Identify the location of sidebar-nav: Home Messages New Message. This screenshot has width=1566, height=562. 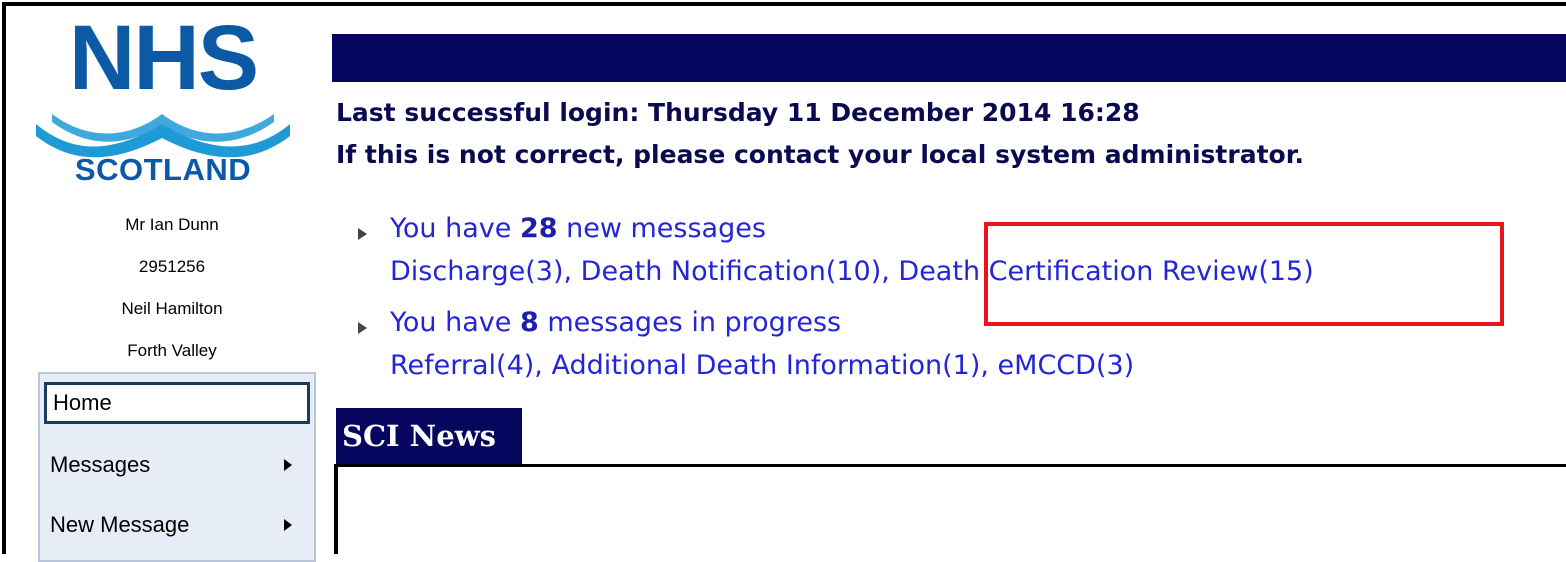
(177, 467).